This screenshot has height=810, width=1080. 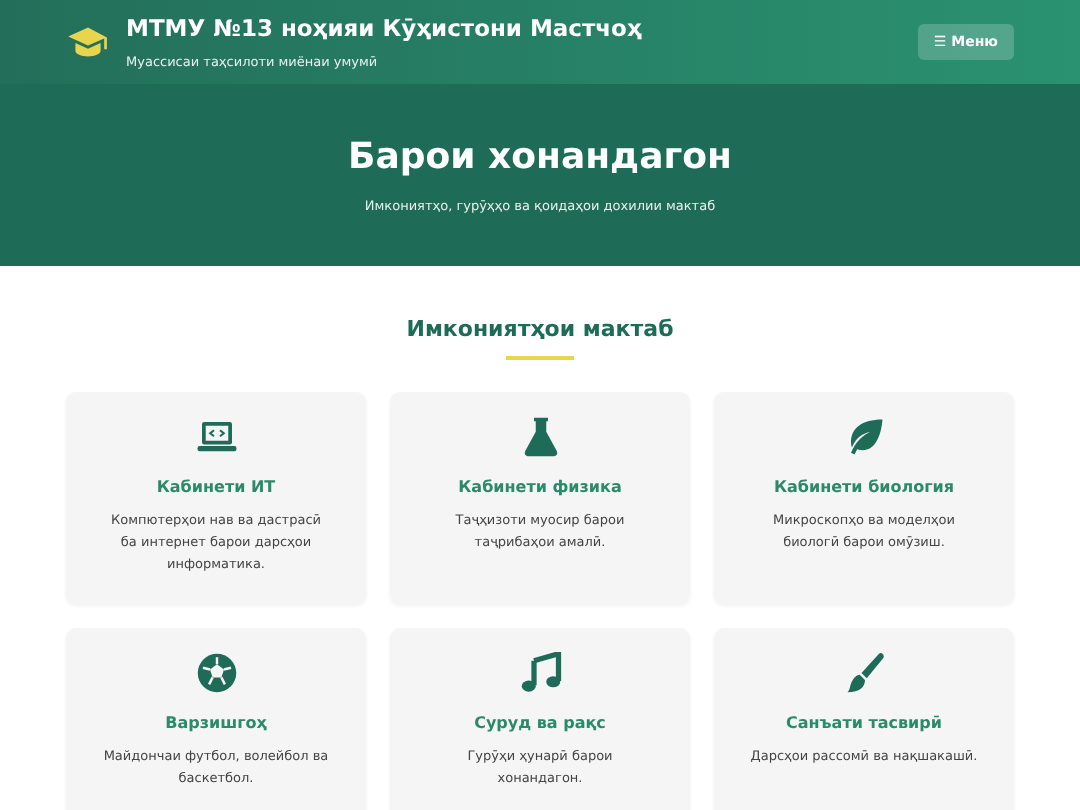 What do you see at coordinates (385, 28) in the screenshot?
I see `site-title: МТМУ №13 ноҳияи Кӯҳистони Мастчоҳ` at bounding box center [385, 28].